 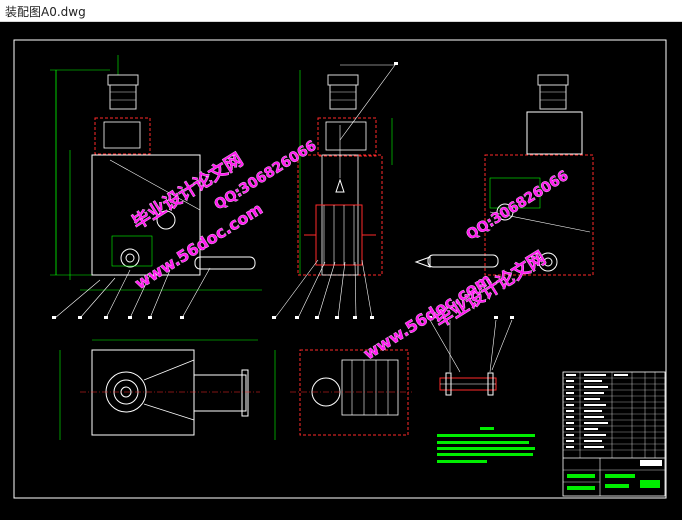 I want to click on watermark-right-site: 毕业设计论文网, so click(x=490, y=290).